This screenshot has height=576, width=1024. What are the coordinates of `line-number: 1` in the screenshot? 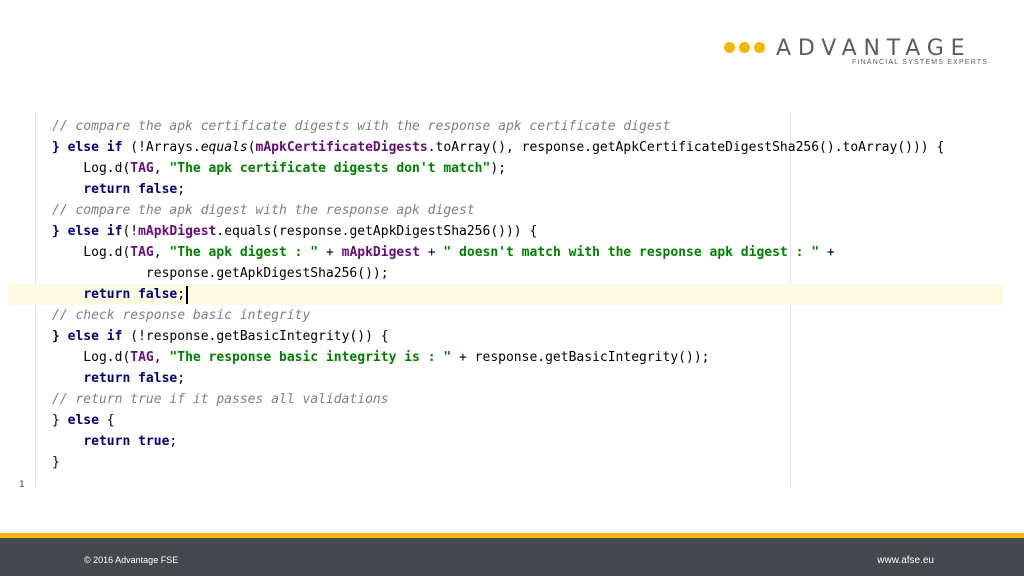 It's located at (22, 485).